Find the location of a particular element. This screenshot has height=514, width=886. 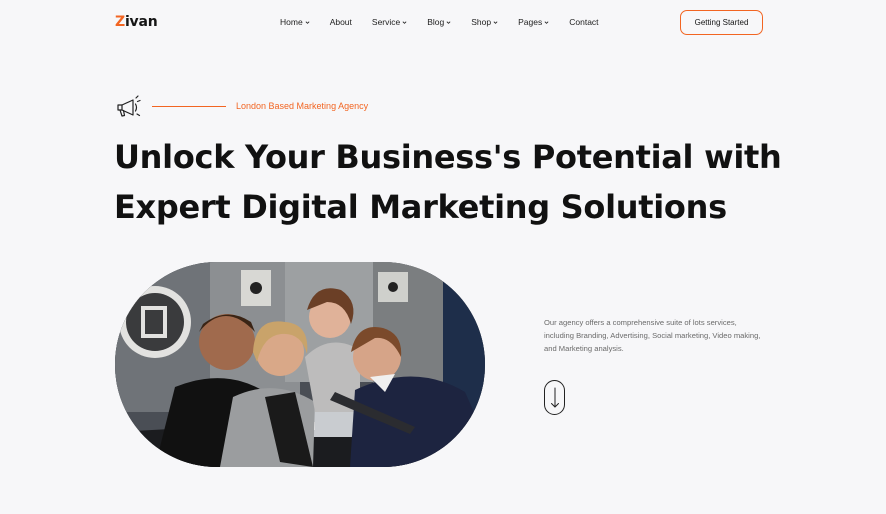

nav-item-contact: Contact is located at coordinates (583, 22).